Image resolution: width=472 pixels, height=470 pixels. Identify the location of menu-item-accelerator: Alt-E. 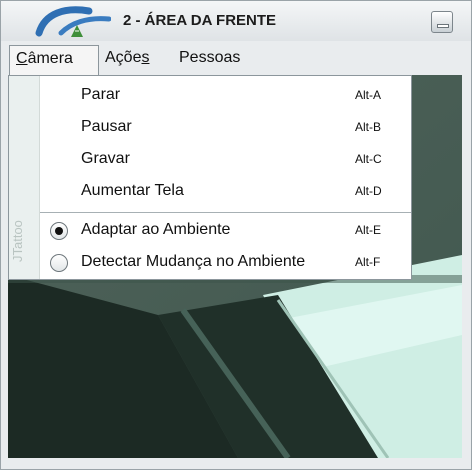
(368, 230).